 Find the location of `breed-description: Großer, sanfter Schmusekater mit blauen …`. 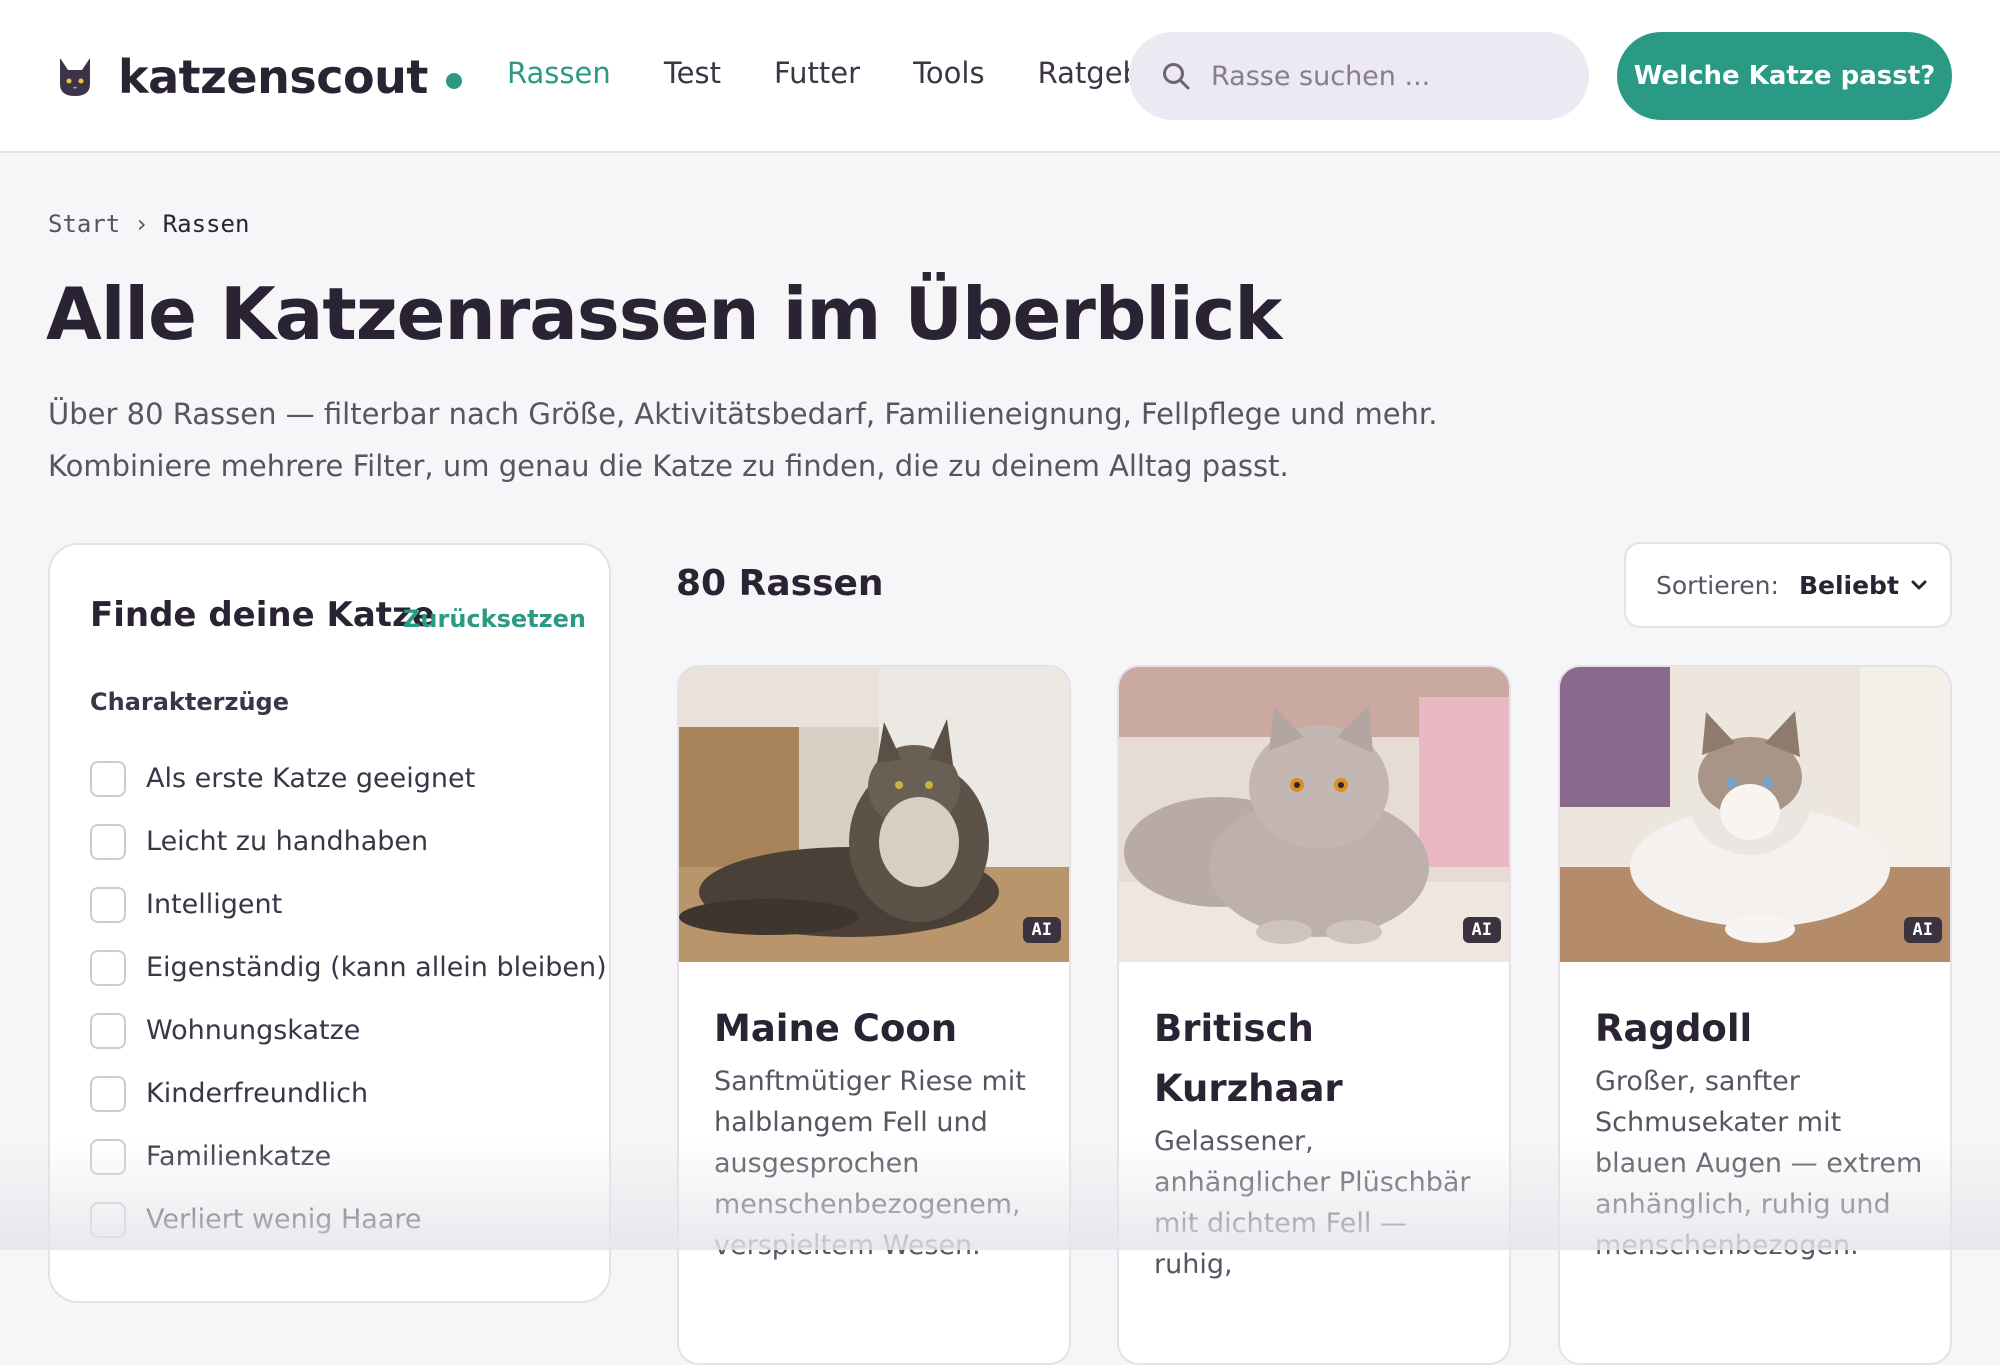

breed-description: Großer, sanfter Schmusekater mit blauen … is located at coordinates (1759, 1163).